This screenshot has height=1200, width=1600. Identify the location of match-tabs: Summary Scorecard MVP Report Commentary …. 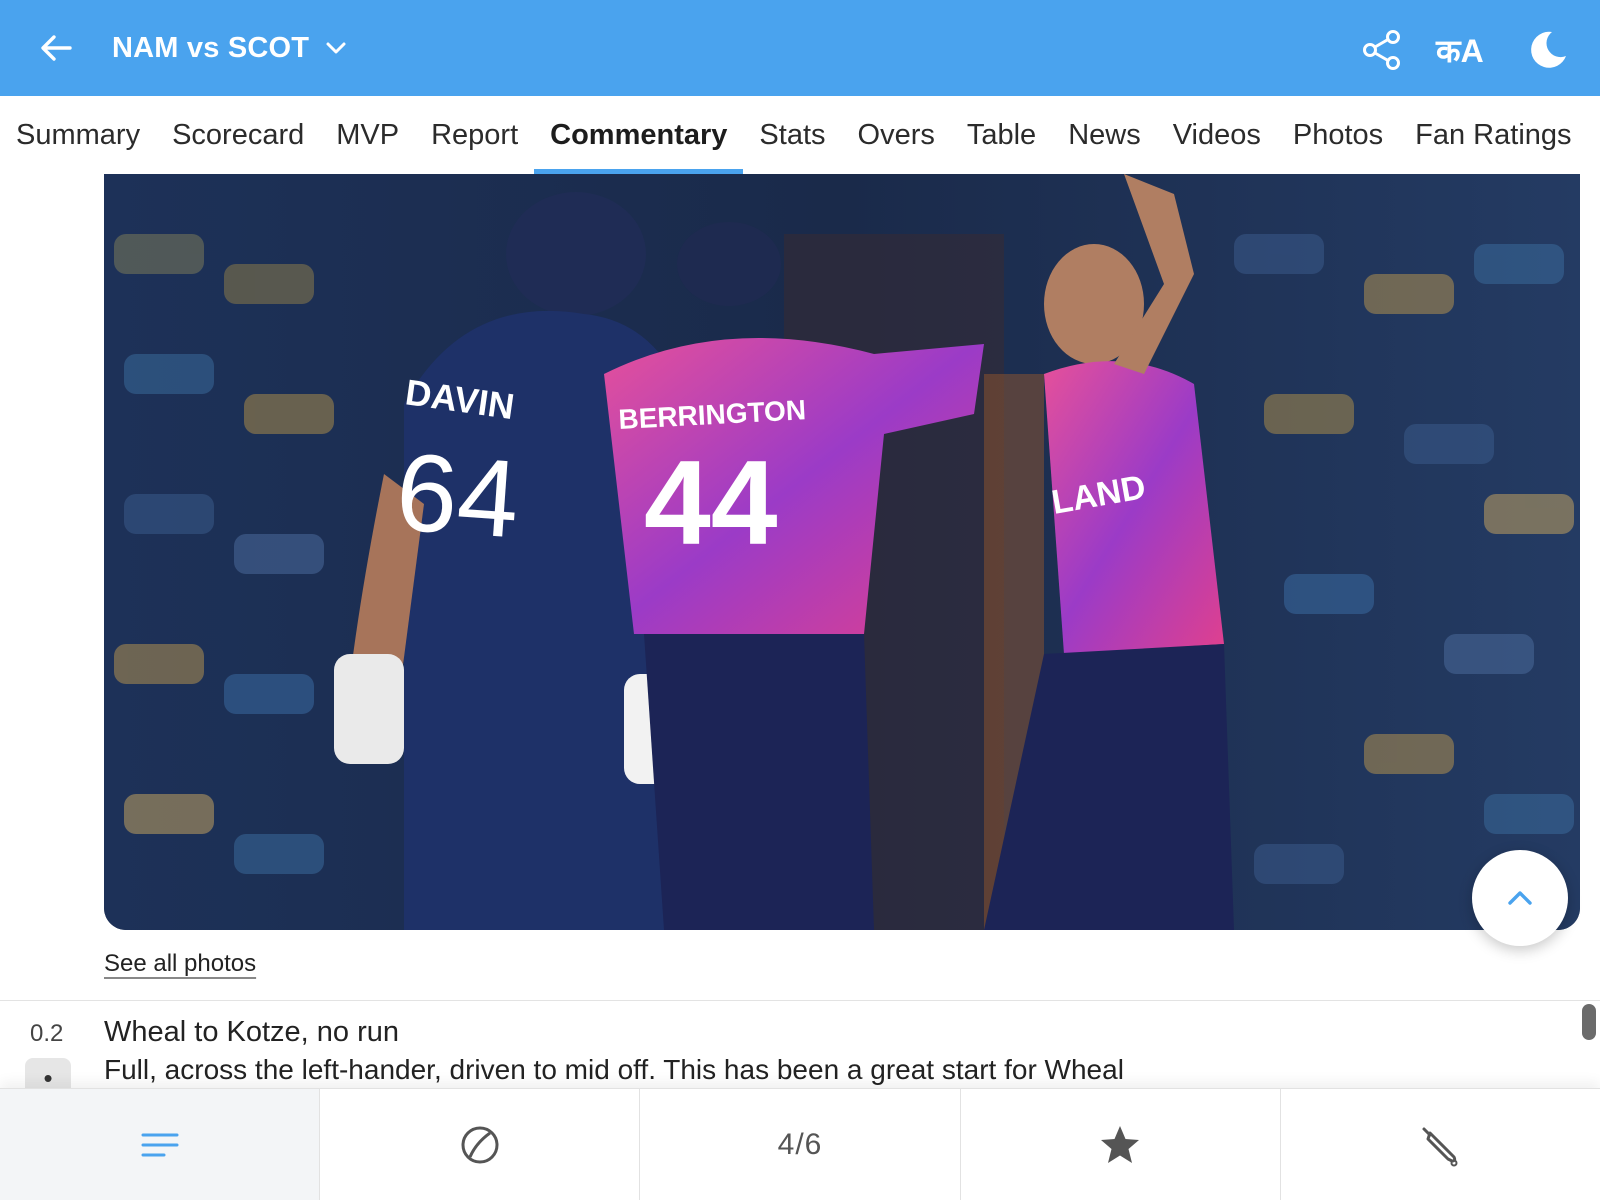
(800, 135).